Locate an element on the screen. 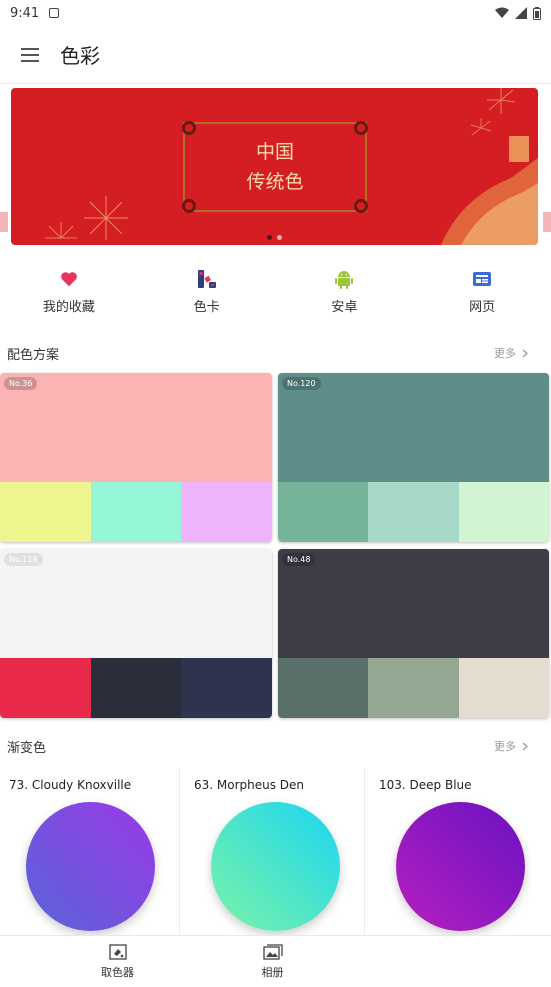  banner-peek-left is located at coordinates (4, 222).